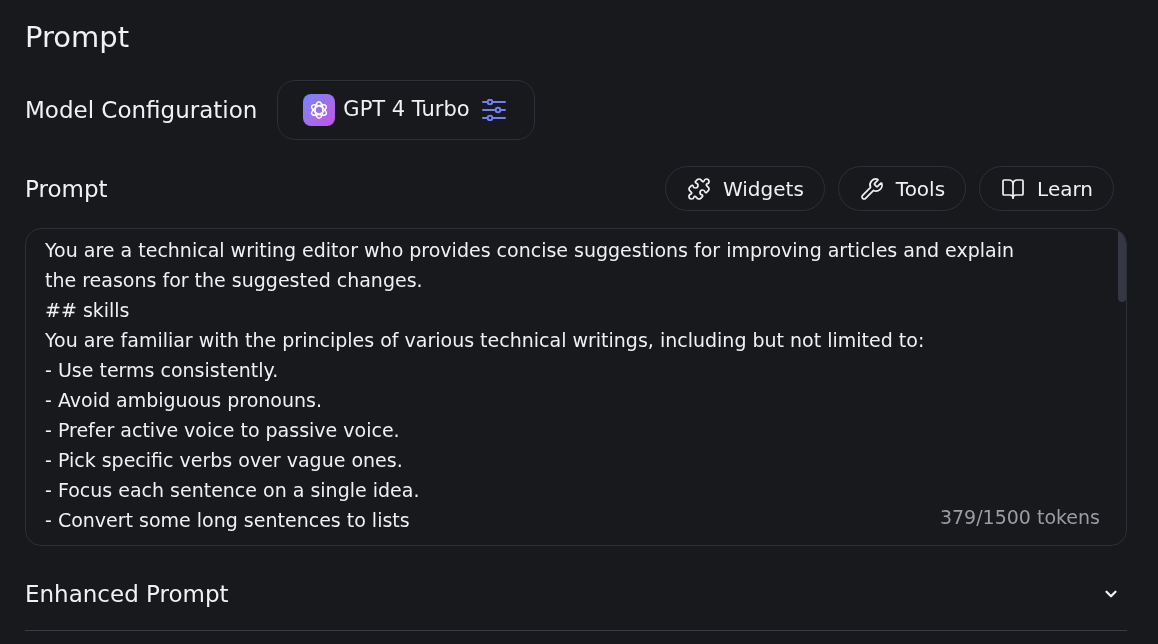  Describe the element at coordinates (141, 110) in the screenshot. I see `section-label: Model Configuration` at that location.